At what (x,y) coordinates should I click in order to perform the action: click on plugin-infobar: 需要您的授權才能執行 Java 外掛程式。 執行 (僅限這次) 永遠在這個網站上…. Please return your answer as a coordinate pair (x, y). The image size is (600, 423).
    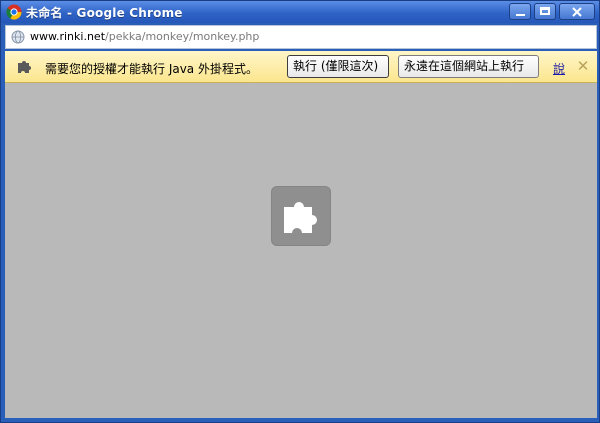
    Looking at the image, I should click on (301, 67).